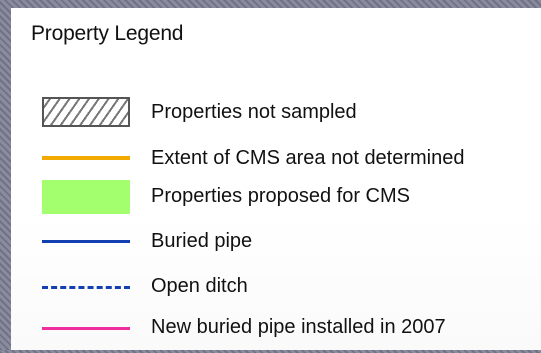 The width and height of the screenshot is (541, 353). I want to click on orange-line-symbol, so click(86, 158).